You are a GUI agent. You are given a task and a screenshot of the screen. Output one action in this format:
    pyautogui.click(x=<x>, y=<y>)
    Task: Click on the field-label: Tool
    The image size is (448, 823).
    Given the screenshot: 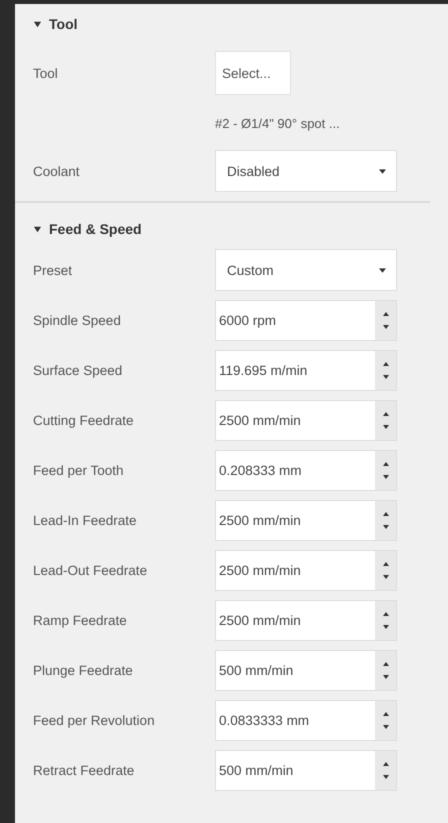 What is the action you would take?
    pyautogui.click(x=46, y=73)
    